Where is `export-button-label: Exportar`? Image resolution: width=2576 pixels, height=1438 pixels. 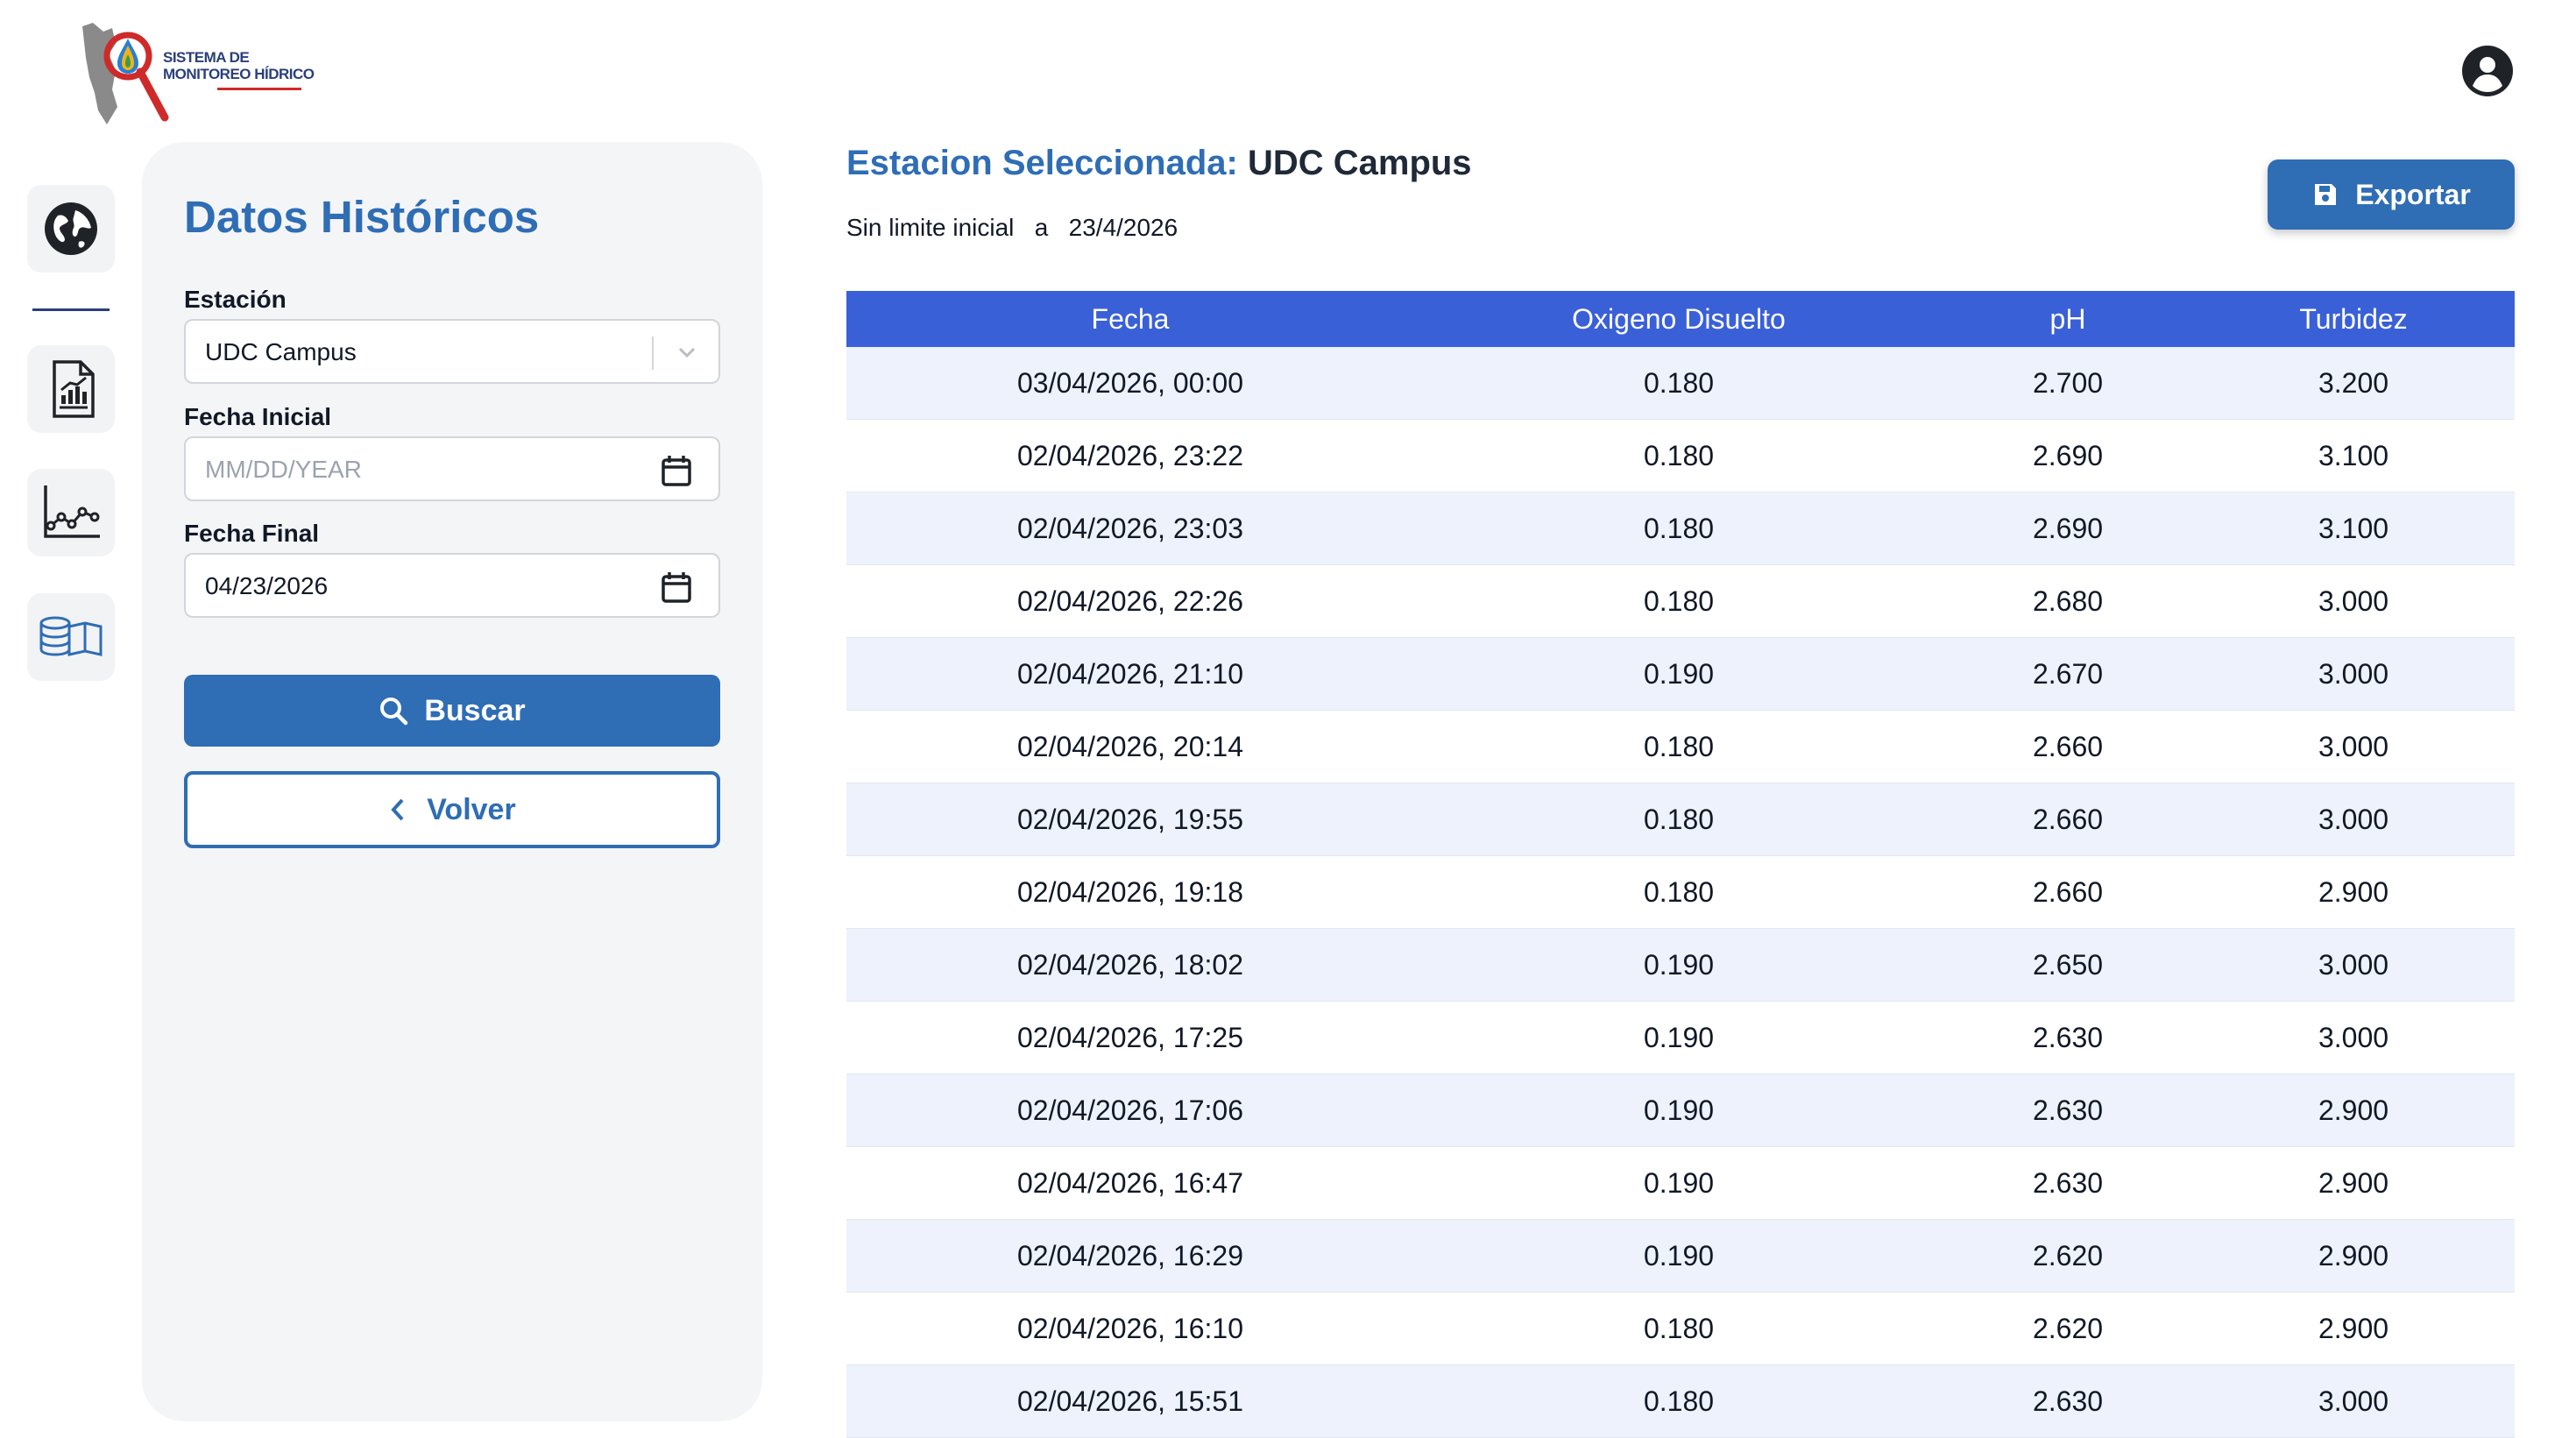
export-button-label: Exportar is located at coordinates (2413, 194).